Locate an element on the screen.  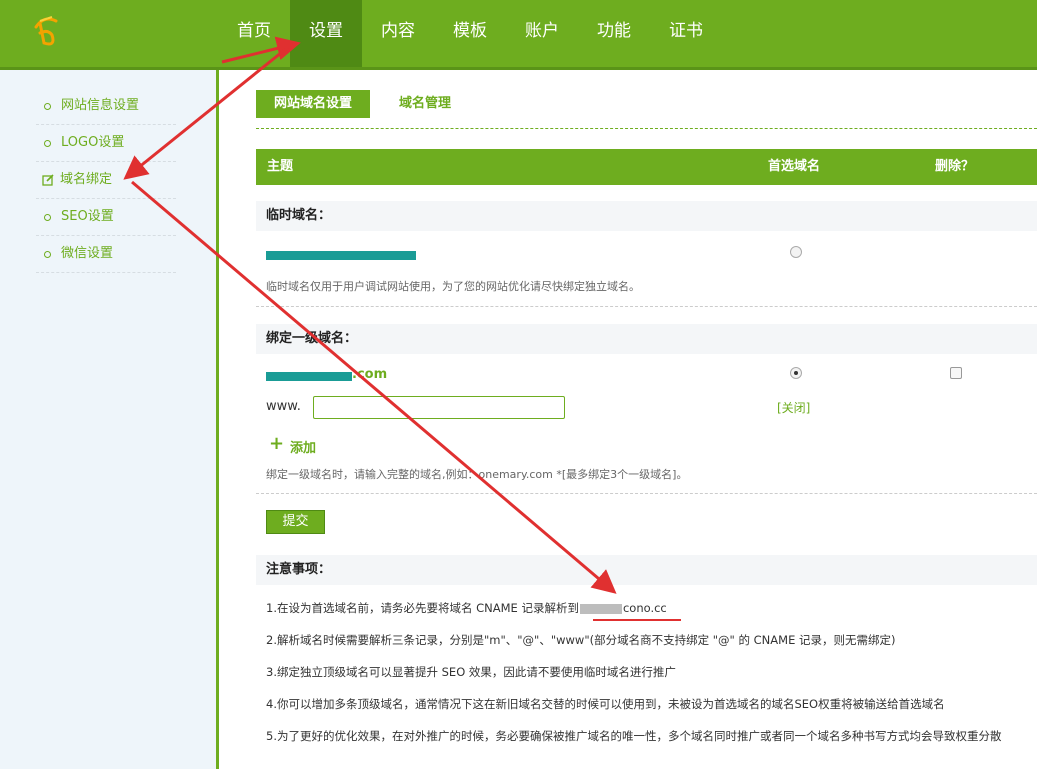
nav-features: 功能 is located at coordinates (614, 33).